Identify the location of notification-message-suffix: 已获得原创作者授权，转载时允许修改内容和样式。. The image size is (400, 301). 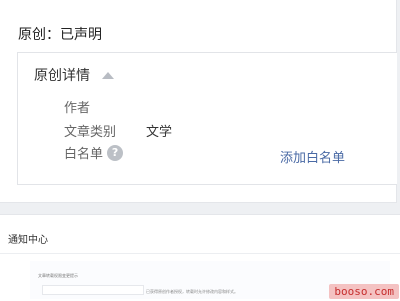
(192, 291).